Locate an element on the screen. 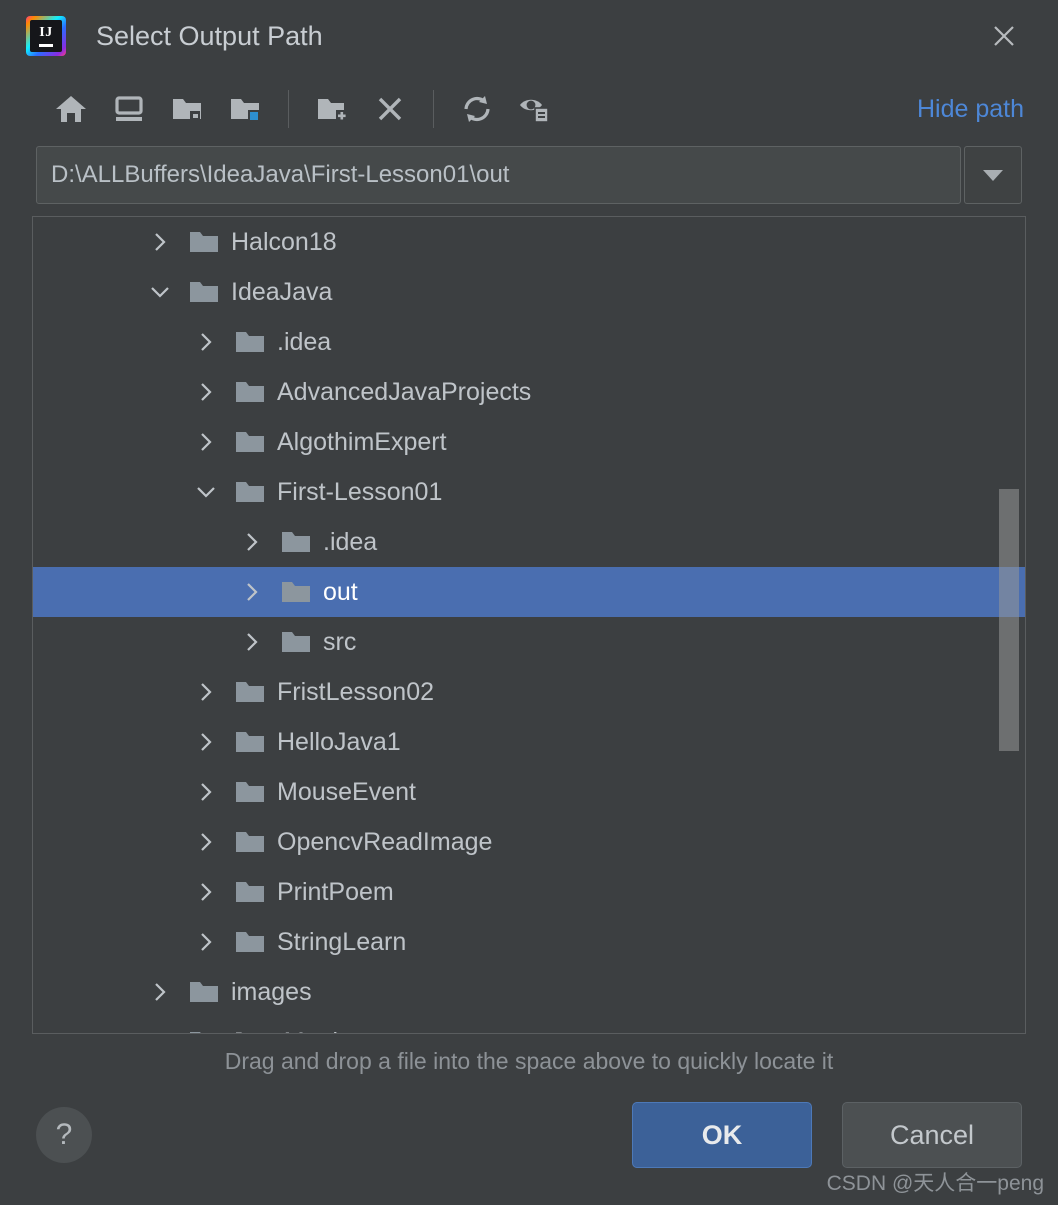 This screenshot has height=1205, width=1058. hide-path-link: Hide path is located at coordinates (975, 109).